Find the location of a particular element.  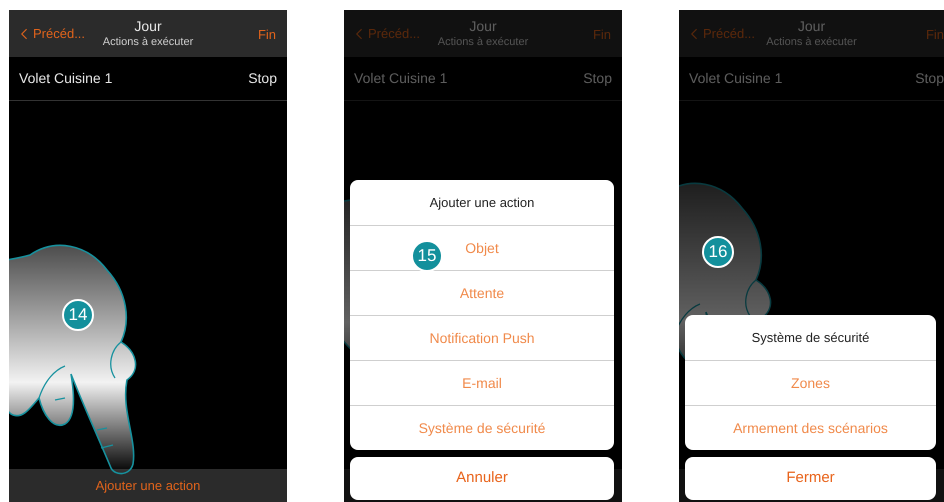

cancel-button: Fermer is located at coordinates (810, 478).